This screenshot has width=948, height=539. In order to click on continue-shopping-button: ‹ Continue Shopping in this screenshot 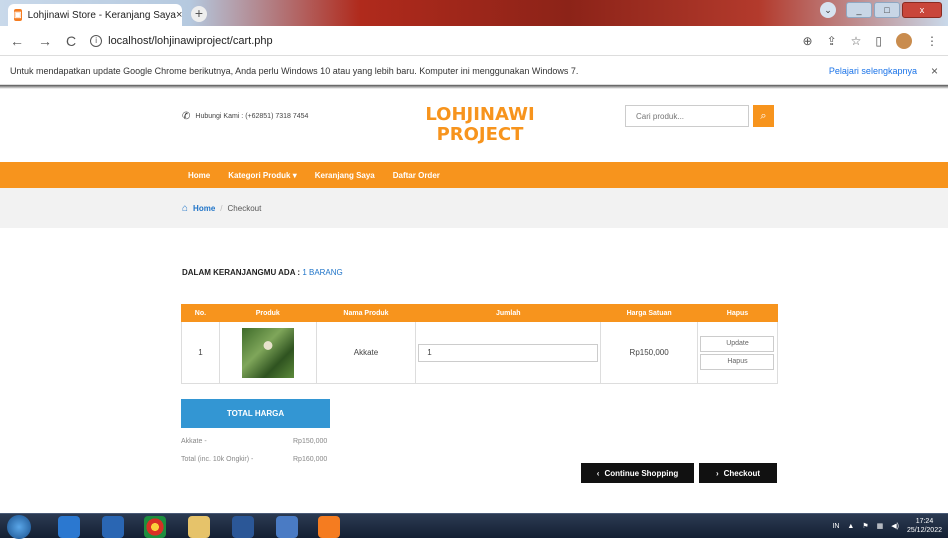, I will do `click(637, 473)`.